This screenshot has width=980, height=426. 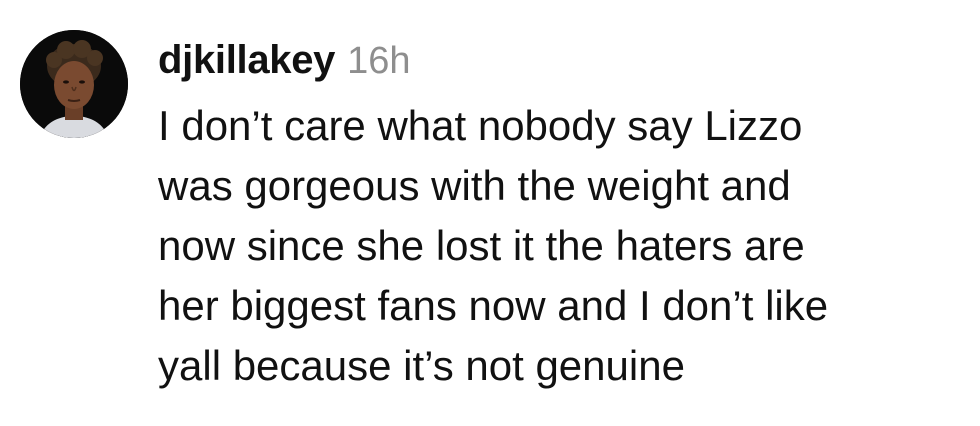 What do you see at coordinates (378, 61) in the screenshot?
I see `timestamp: 16h` at bounding box center [378, 61].